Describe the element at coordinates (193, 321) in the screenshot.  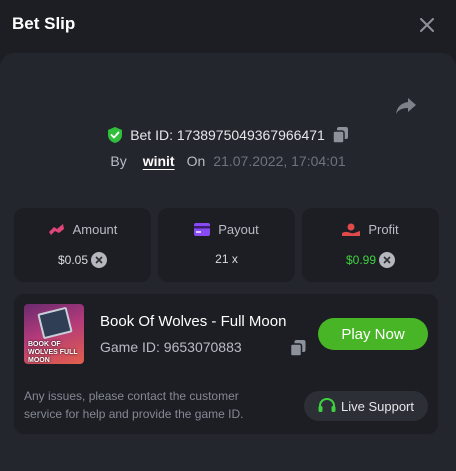
I see `game-name: Book Of Wolves - Full Moon` at that location.